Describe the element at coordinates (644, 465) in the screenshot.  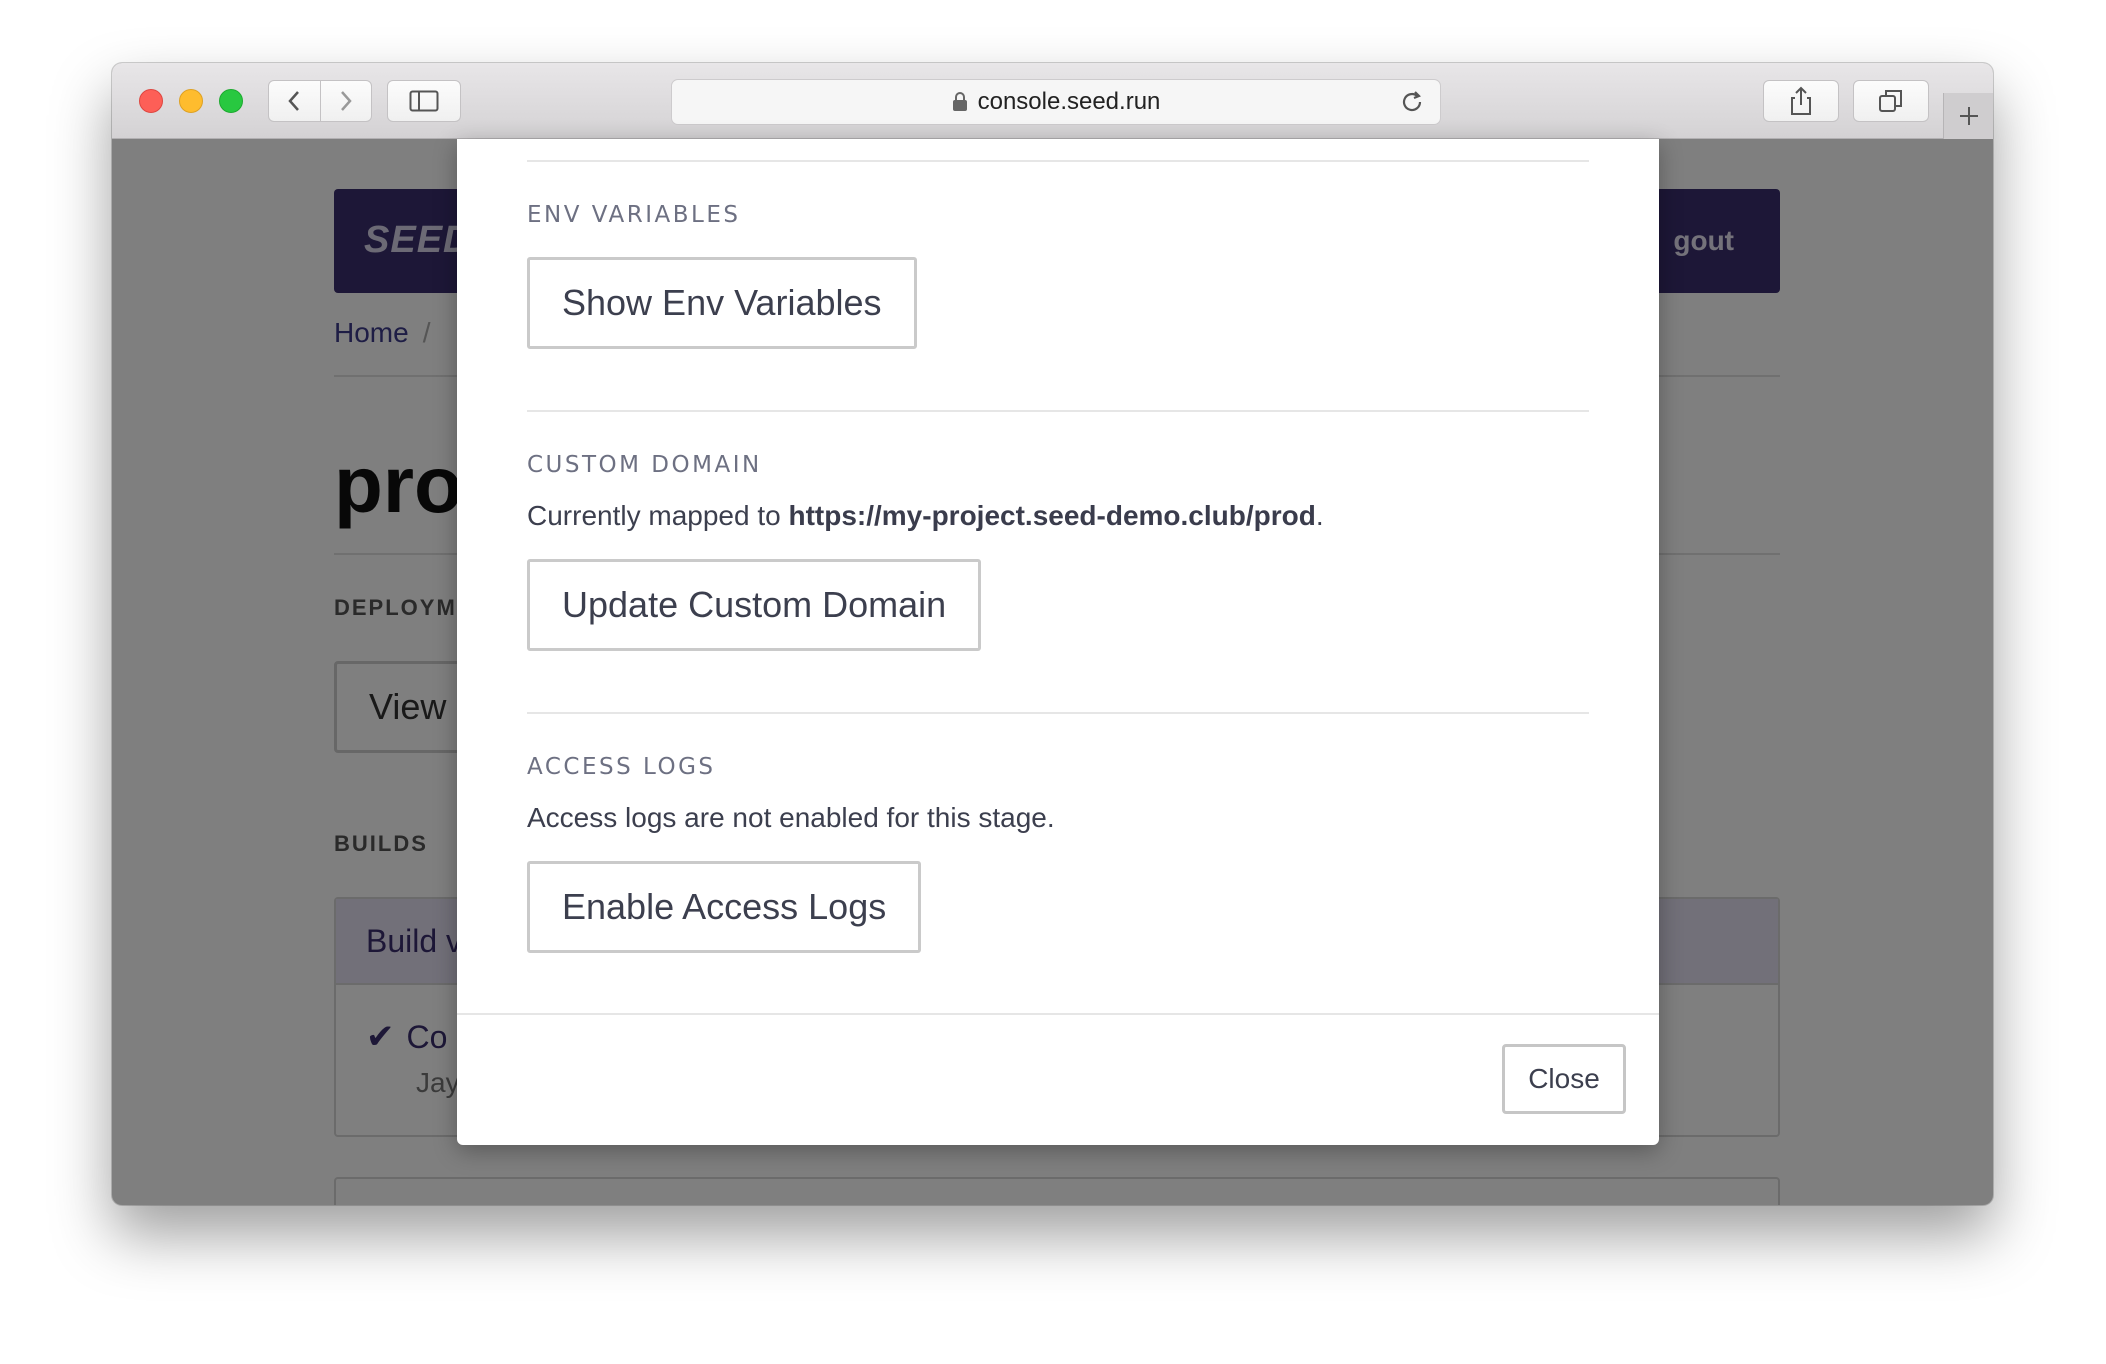
I see `custom-domain-label: CUSTOM DOMAIN` at that location.